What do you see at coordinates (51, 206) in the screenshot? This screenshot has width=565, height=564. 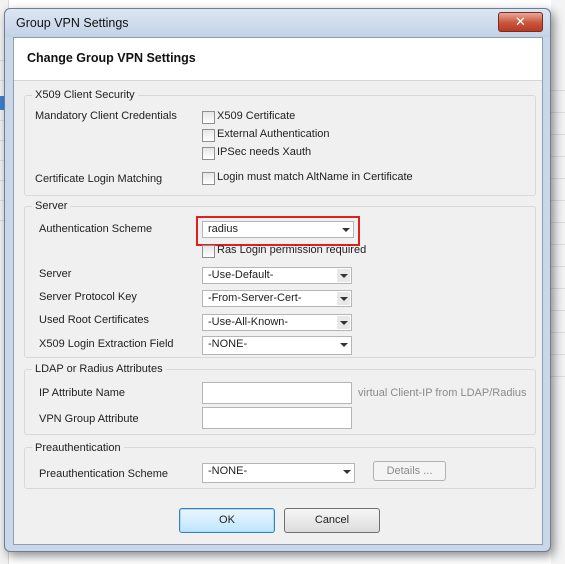 I see `server-section-legend: Server` at bounding box center [51, 206].